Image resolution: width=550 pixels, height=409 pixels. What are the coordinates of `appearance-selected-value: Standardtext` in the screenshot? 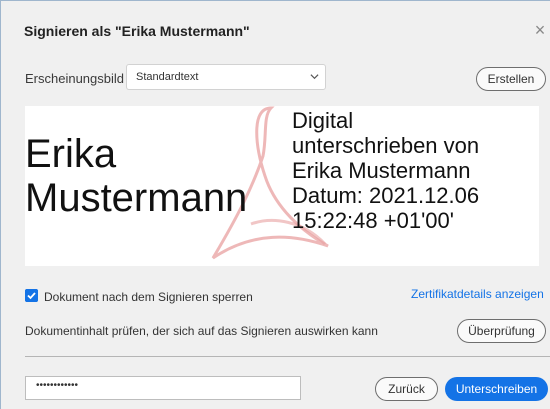 It's located at (167, 77).